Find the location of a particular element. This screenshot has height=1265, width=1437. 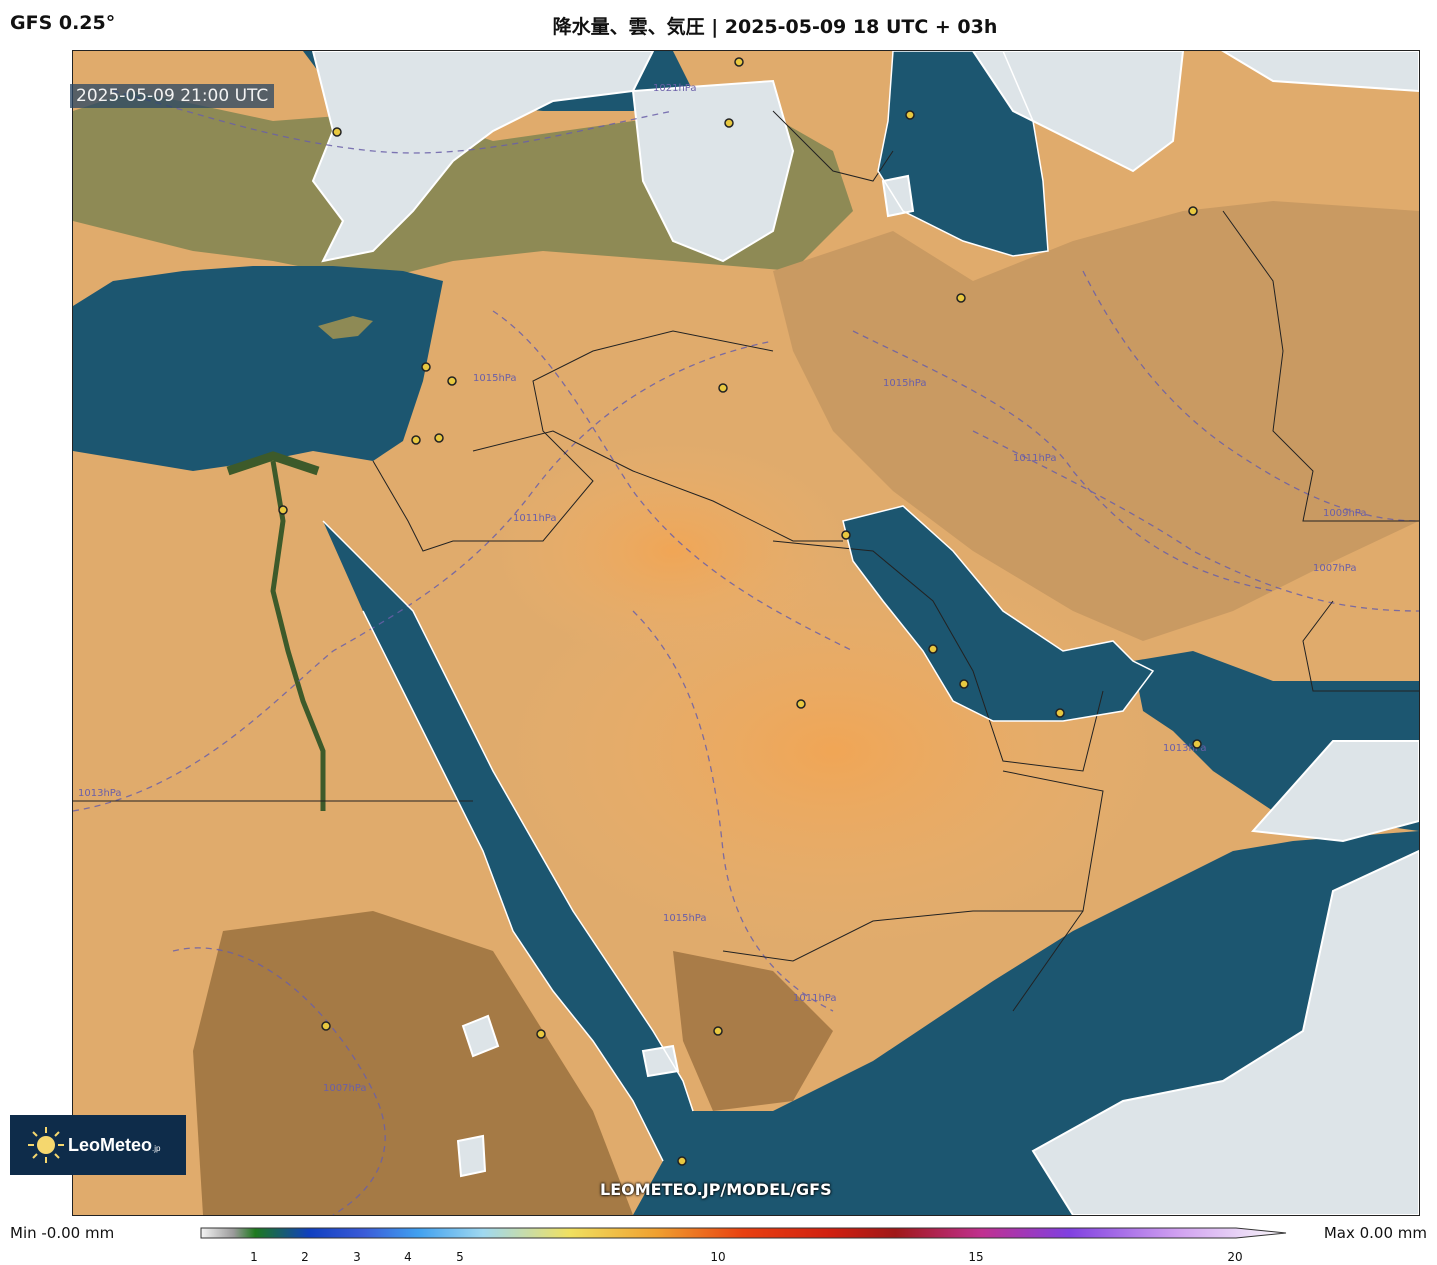

colorbar-tick: 10 is located at coordinates (718, 1257).